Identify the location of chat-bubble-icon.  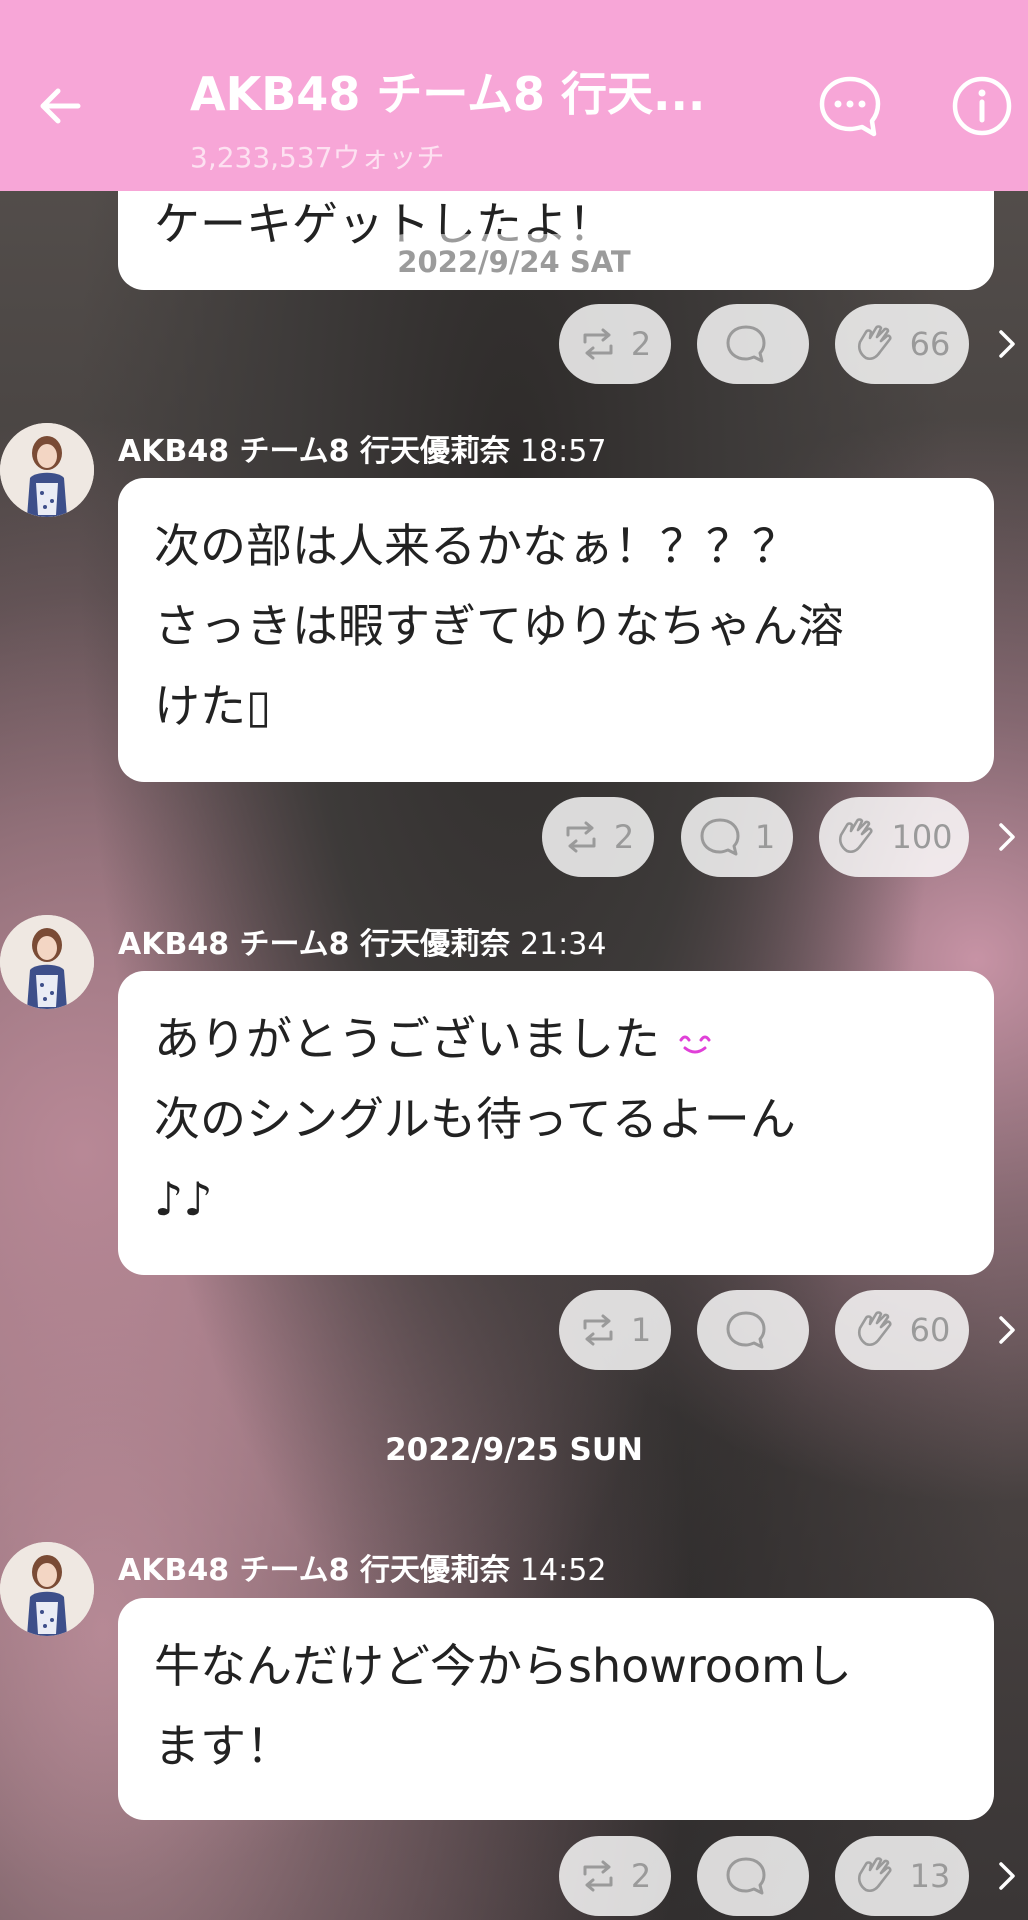
(850, 106).